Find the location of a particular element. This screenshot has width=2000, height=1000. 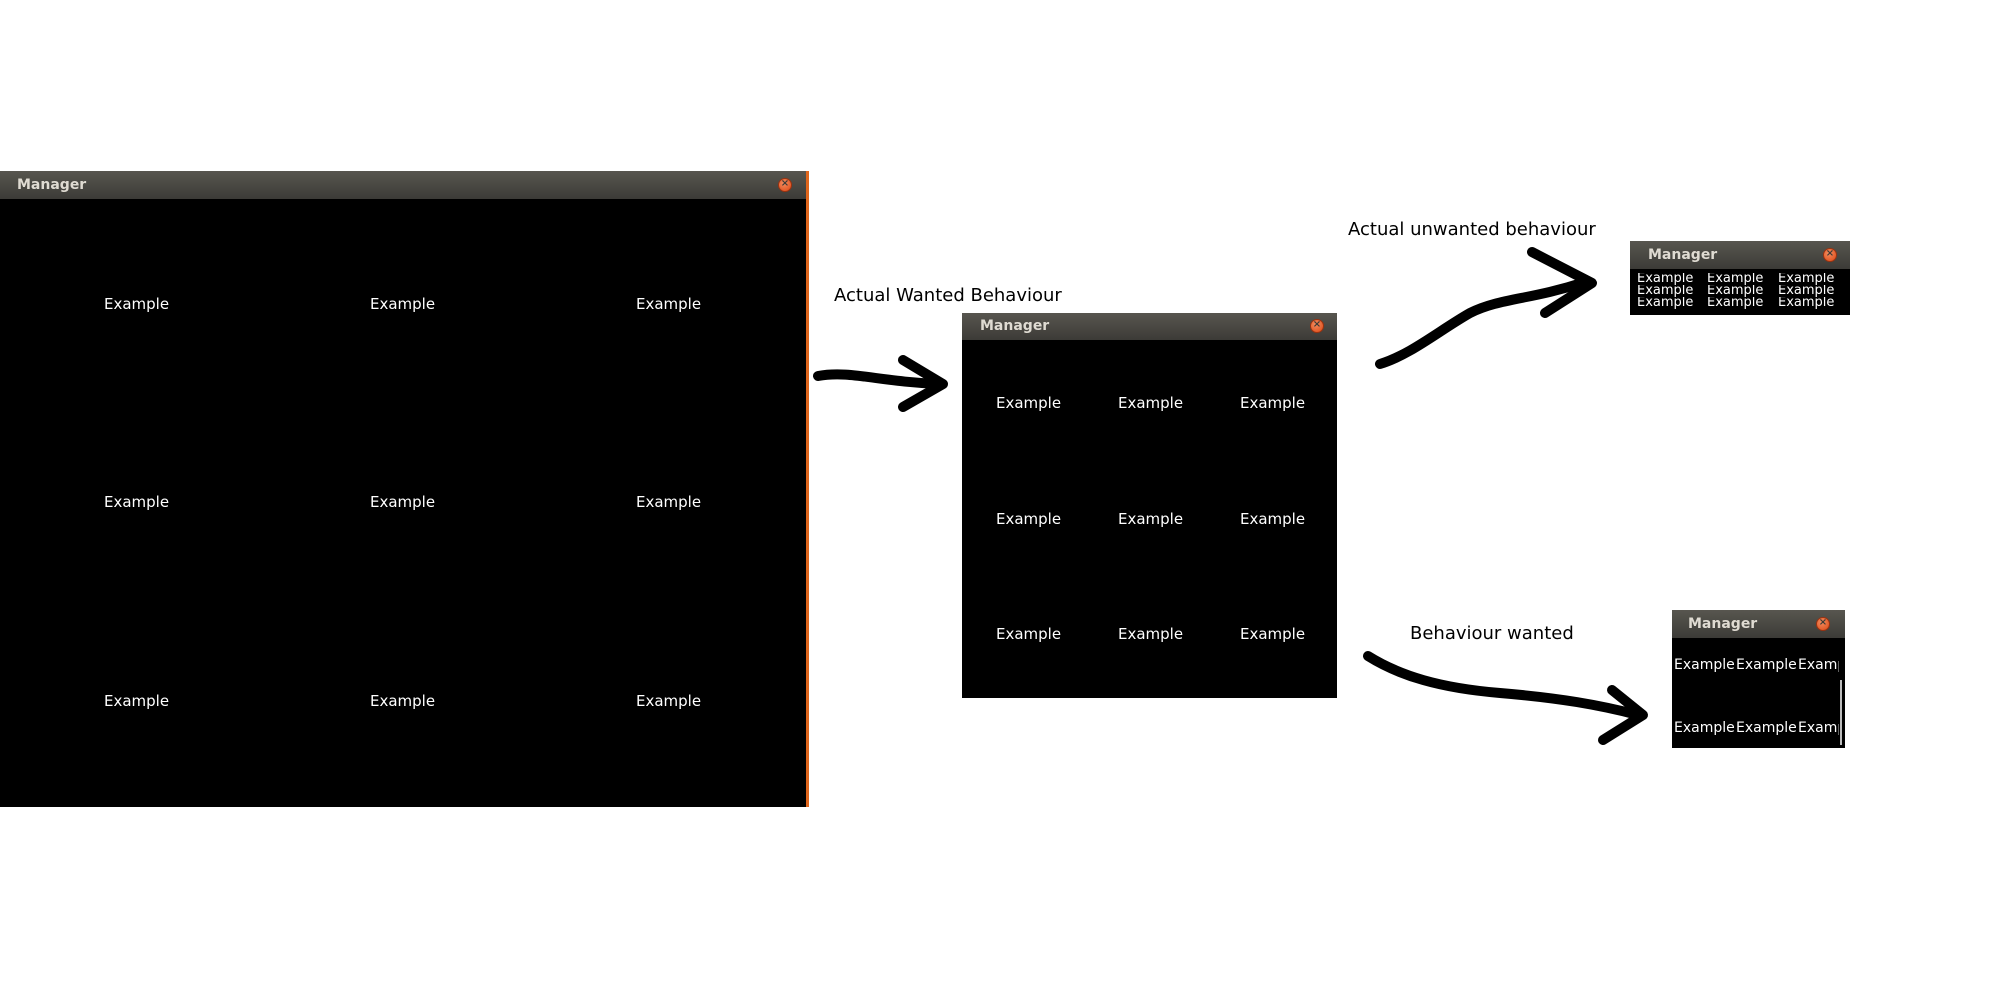

arrow-to-medium is located at coordinates (880, 383).